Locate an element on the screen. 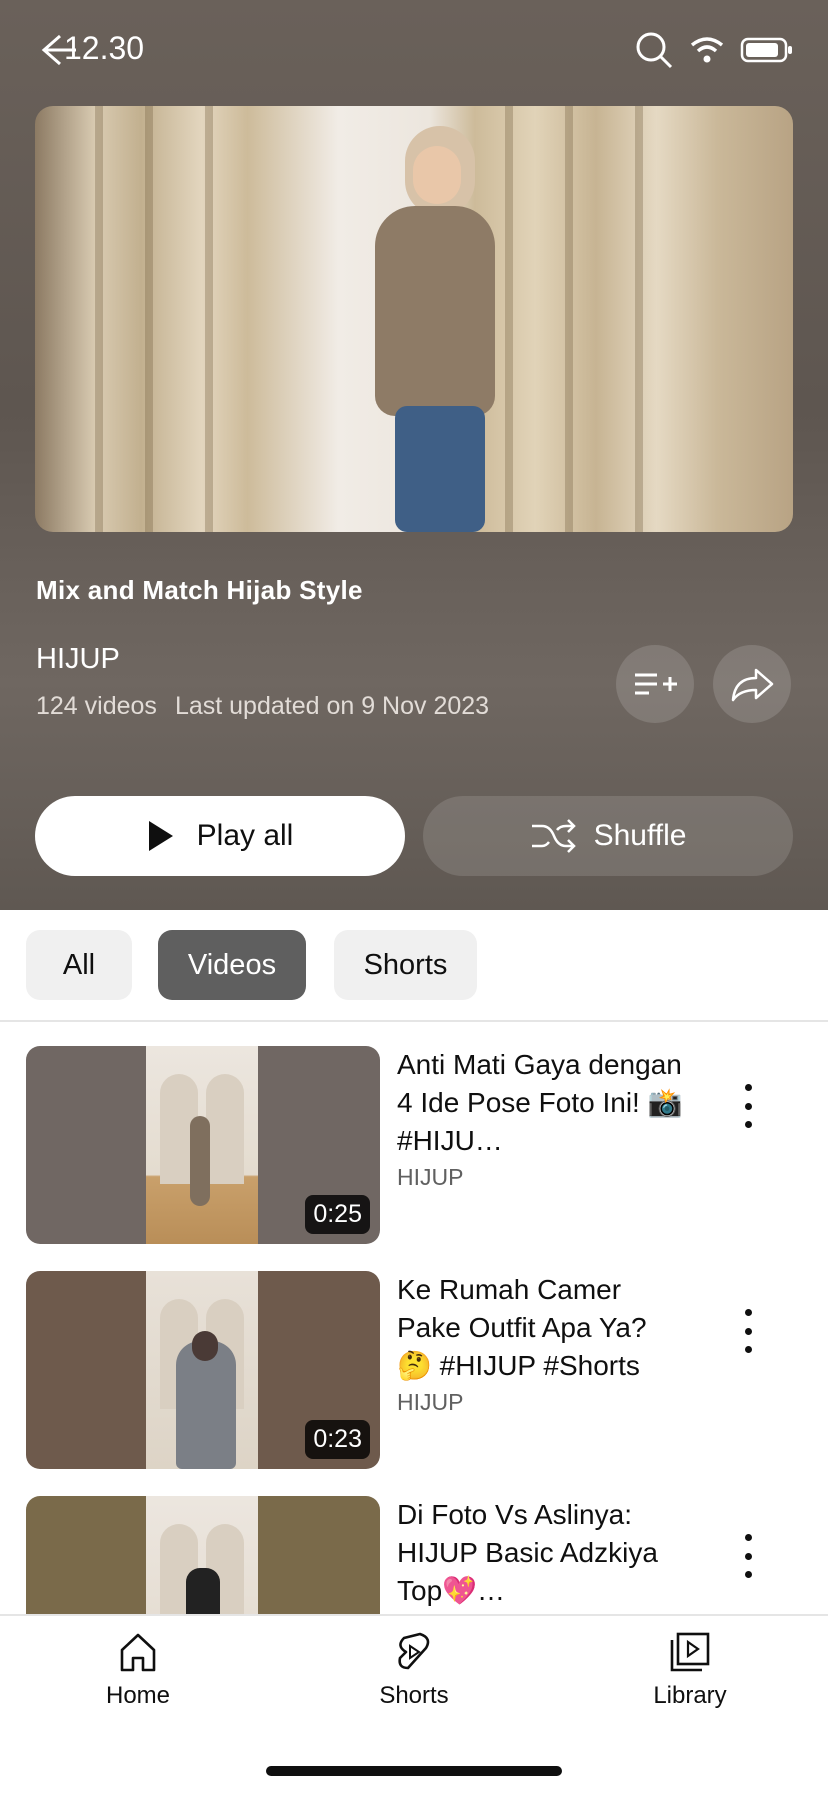 The height and width of the screenshot is (1794, 828). share-button is located at coordinates (752, 684).